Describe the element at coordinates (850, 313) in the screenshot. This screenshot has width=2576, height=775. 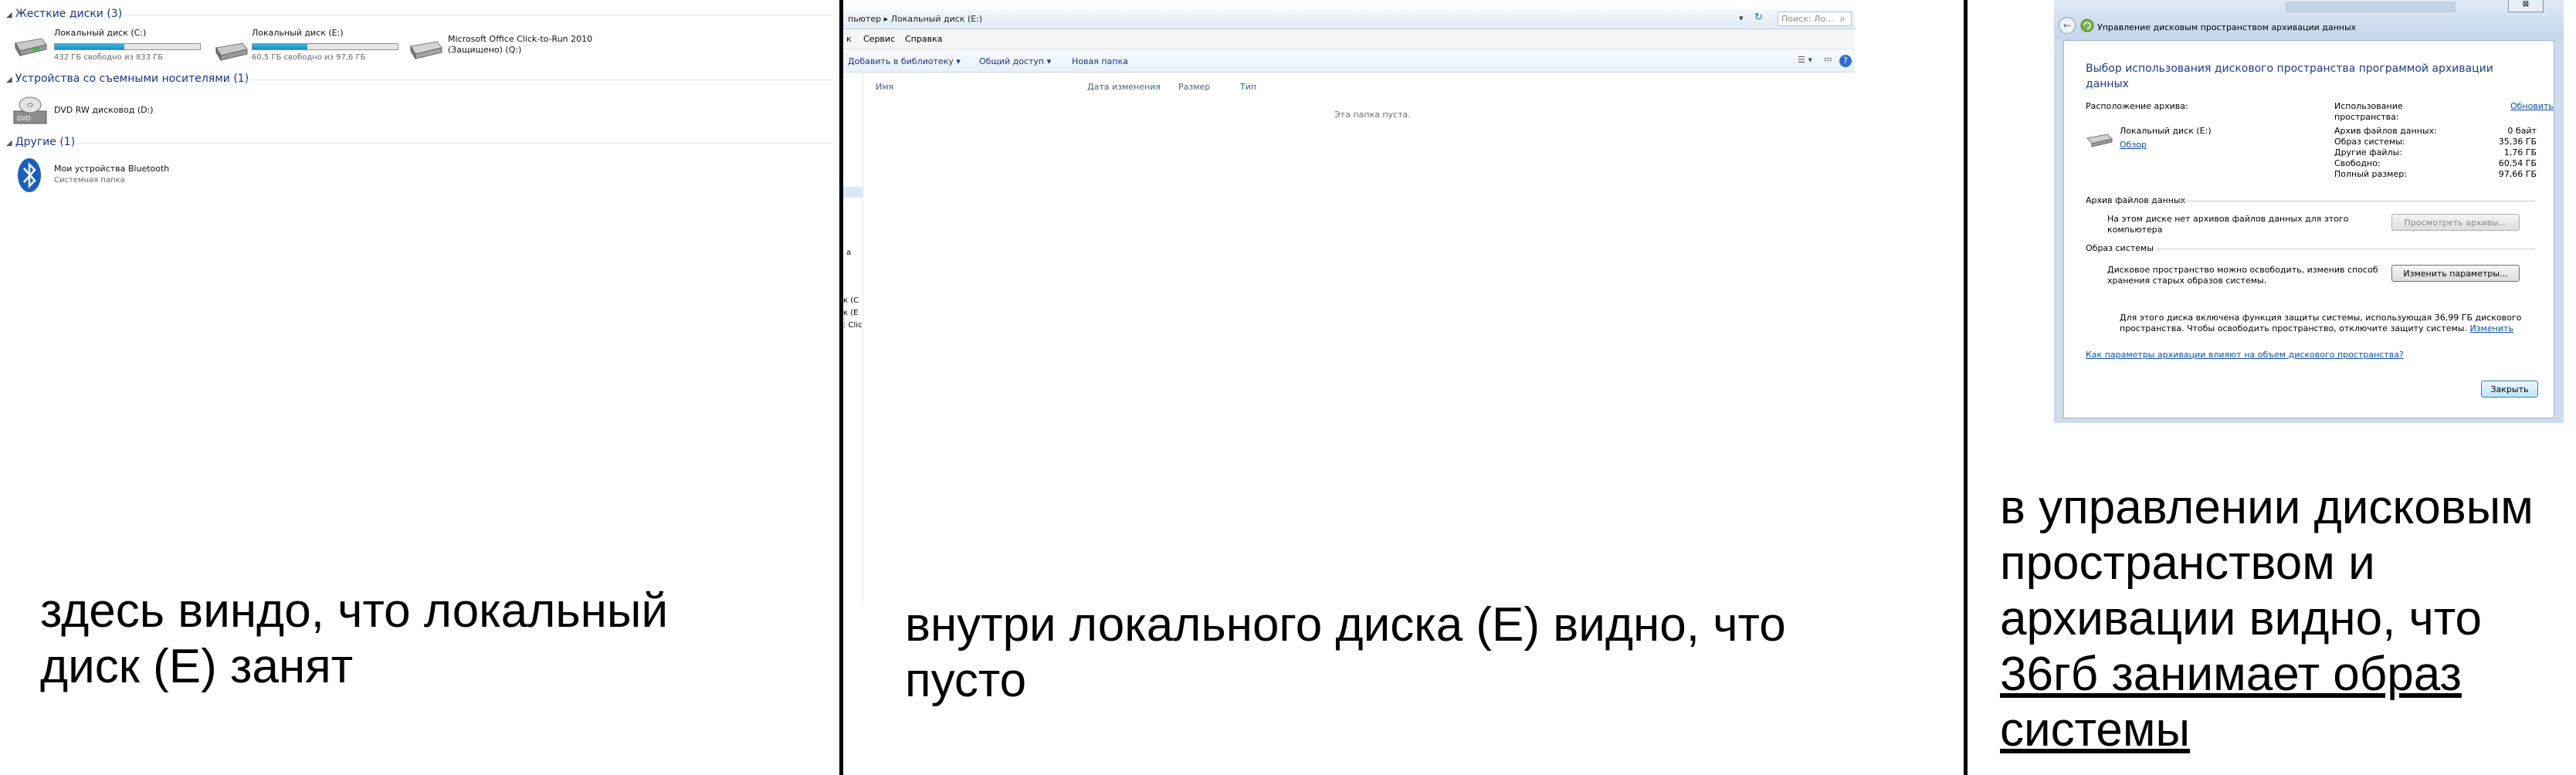
I see `nav-fragment: к (E` at that location.